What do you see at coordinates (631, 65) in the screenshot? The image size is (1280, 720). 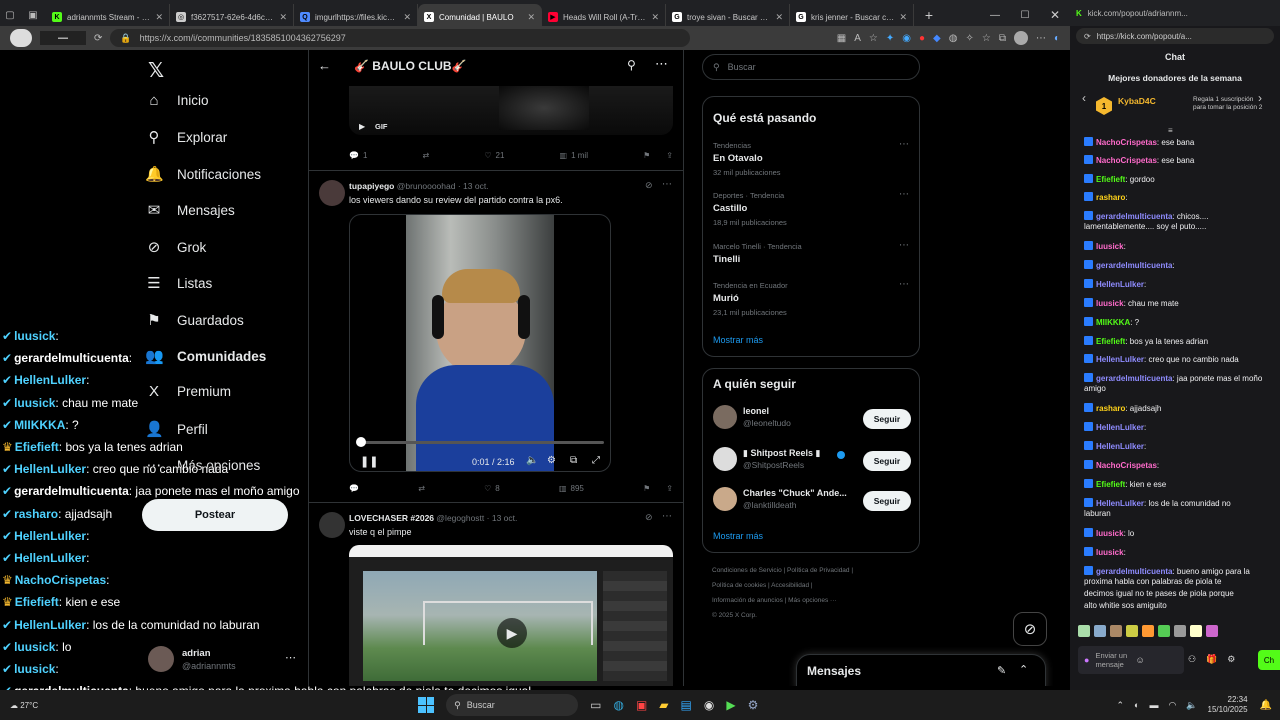 I see `search-icon: ⚲` at bounding box center [631, 65].